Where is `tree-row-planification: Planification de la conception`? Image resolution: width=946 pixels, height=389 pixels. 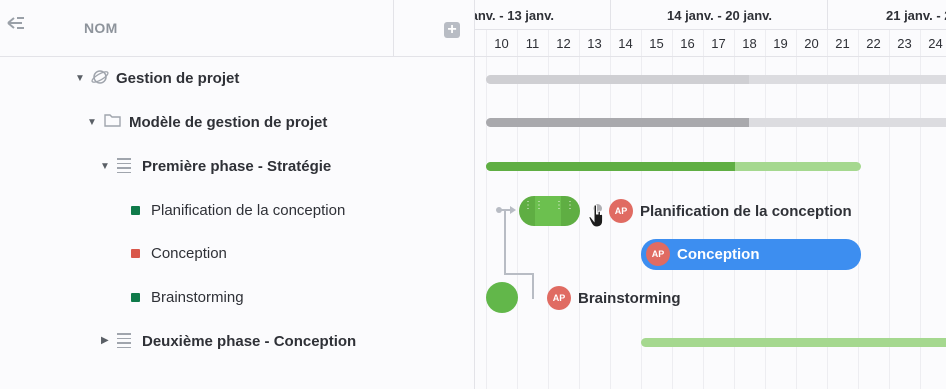 tree-row-planification: Planification de la conception is located at coordinates (237, 211).